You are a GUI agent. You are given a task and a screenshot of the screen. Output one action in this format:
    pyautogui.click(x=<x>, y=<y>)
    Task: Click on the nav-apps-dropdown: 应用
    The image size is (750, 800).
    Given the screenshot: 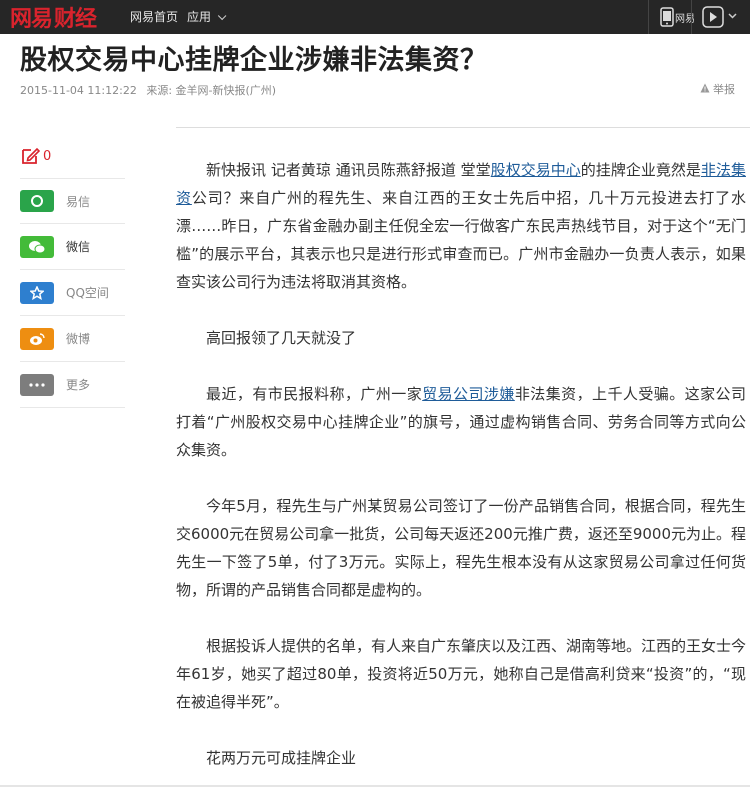 What is the action you would take?
    pyautogui.click(x=207, y=16)
    